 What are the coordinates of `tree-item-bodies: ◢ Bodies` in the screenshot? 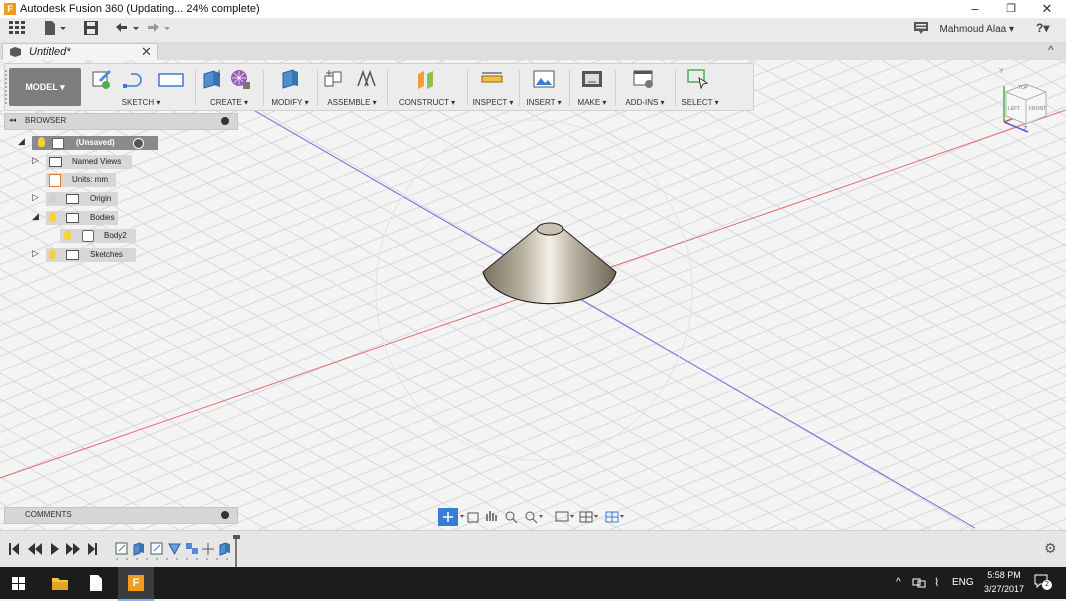 It's located at (114, 218).